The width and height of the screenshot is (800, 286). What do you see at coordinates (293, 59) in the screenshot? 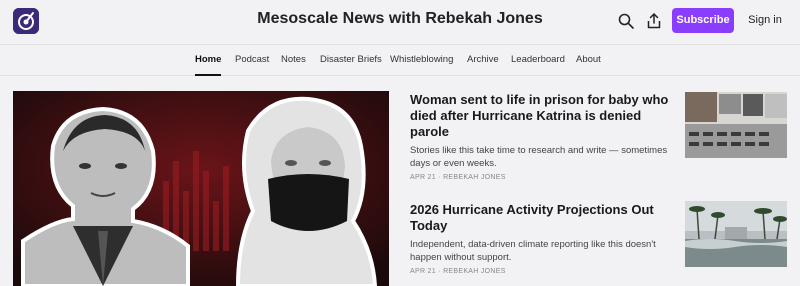
I see `nav-item-notes: Notes` at bounding box center [293, 59].